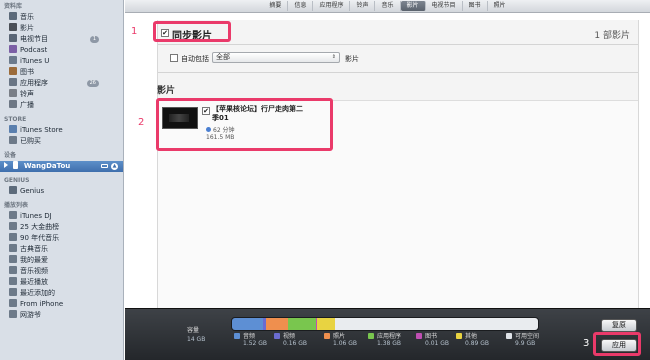 This screenshot has width=650, height=360. Describe the element at coordinates (475, 6) in the screenshot. I see `tab-7: 图书` at that location.